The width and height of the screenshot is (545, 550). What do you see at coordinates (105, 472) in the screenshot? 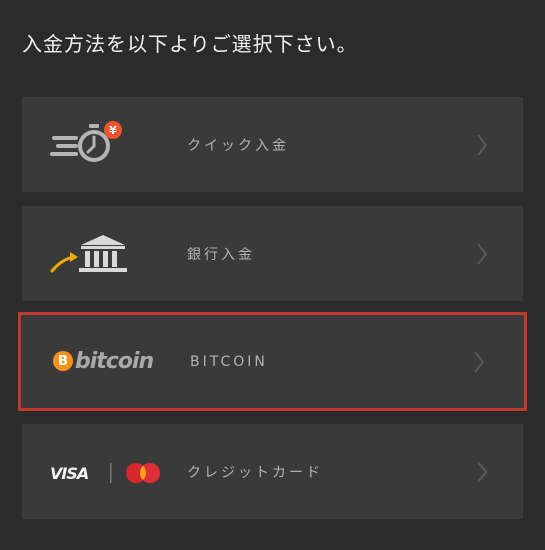
I see `visa-mastercard-icon: VISA` at bounding box center [105, 472].